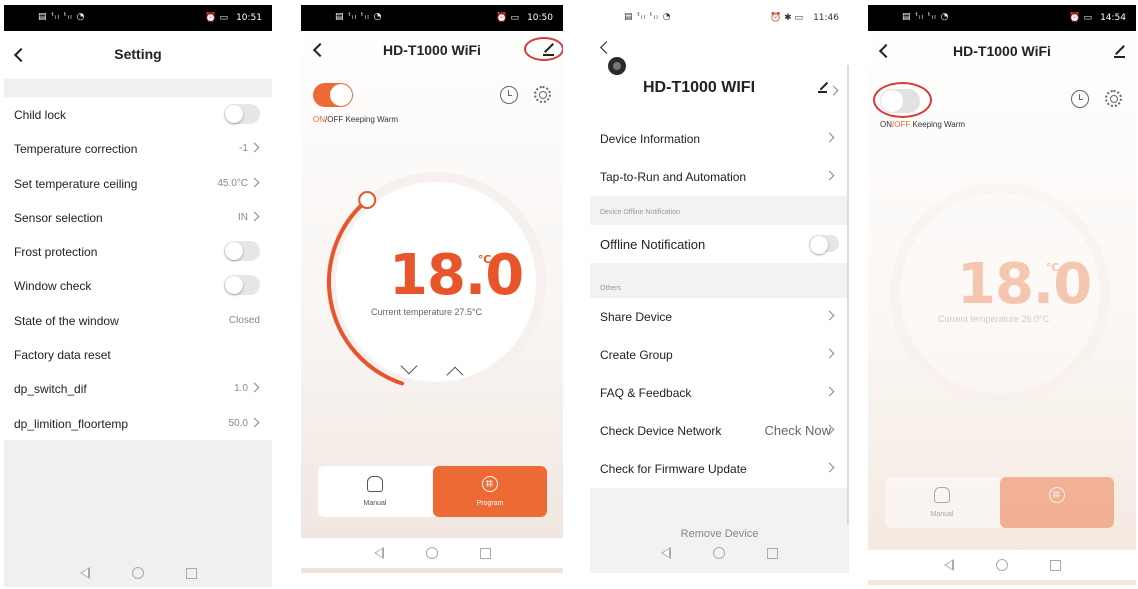 This screenshot has width=1138, height=589. What do you see at coordinates (824, 244) in the screenshot?
I see `offline-notification-toggle` at bounding box center [824, 244].